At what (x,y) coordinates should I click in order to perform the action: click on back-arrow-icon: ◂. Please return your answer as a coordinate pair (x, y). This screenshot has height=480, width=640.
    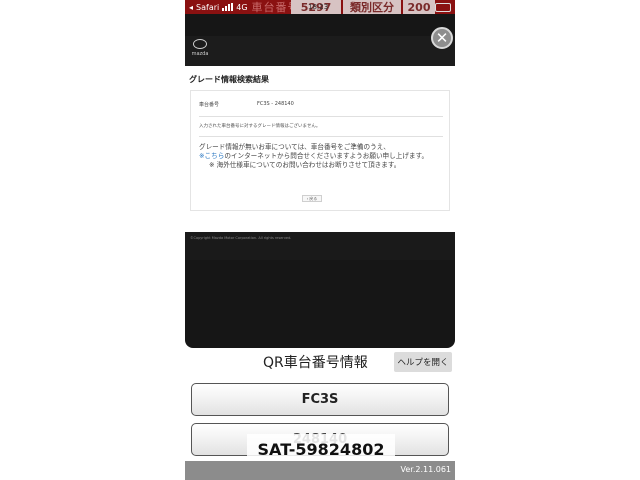
    Looking at the image, I should click on (191, 7).